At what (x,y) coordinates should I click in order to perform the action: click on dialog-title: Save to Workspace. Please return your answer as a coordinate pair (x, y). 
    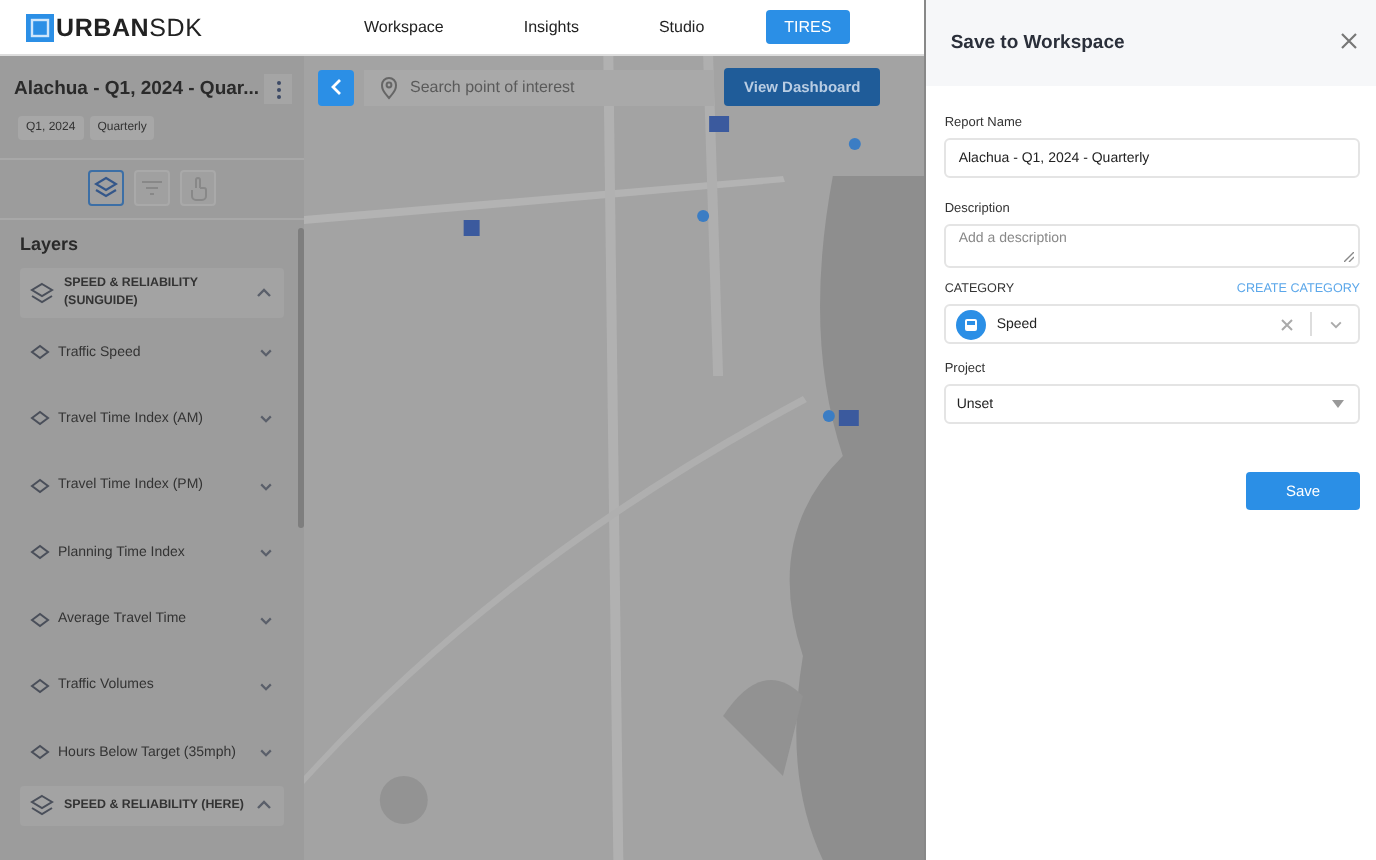
    Looking at the image, I should click on (1037, 43).